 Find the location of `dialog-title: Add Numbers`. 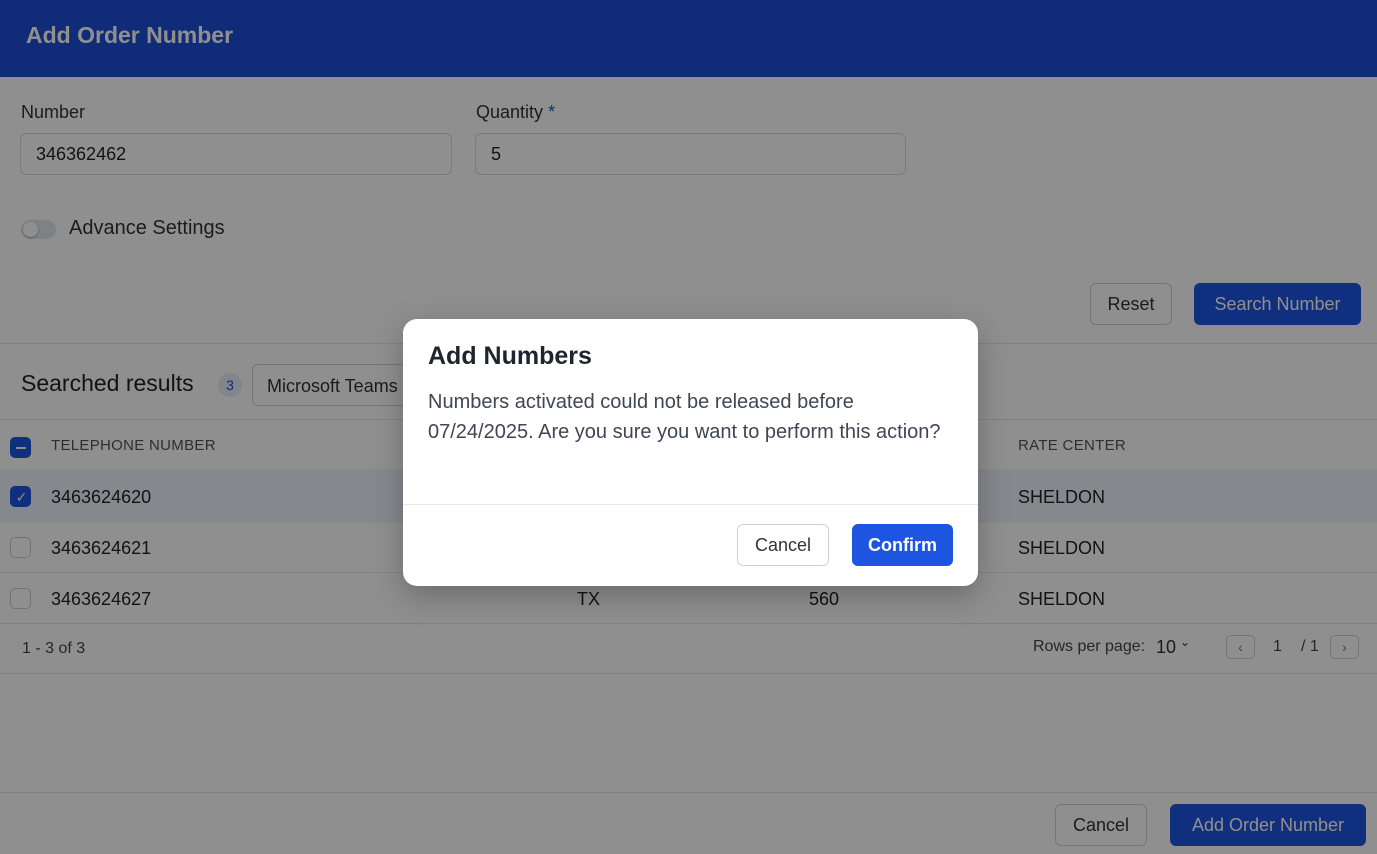

dialog-title: Add Numbers is located at coordinates (510, 356).